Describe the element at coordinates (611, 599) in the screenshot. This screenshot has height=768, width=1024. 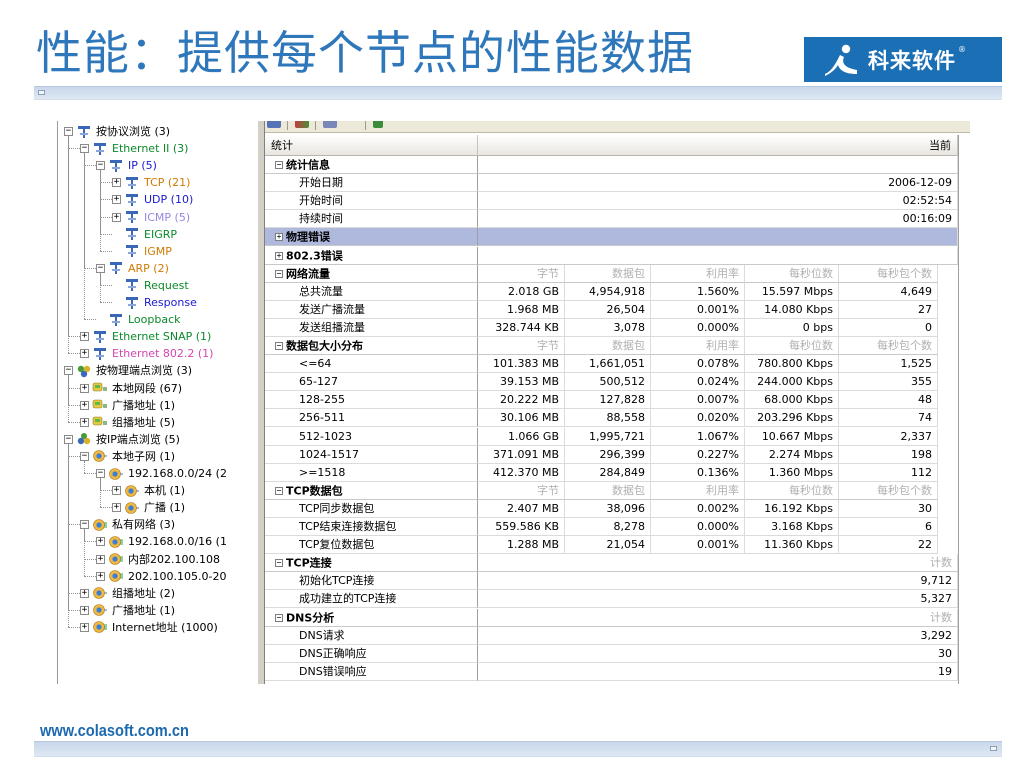
I see `grid-row: 成功建立的TCP连接 5,327` at that location.